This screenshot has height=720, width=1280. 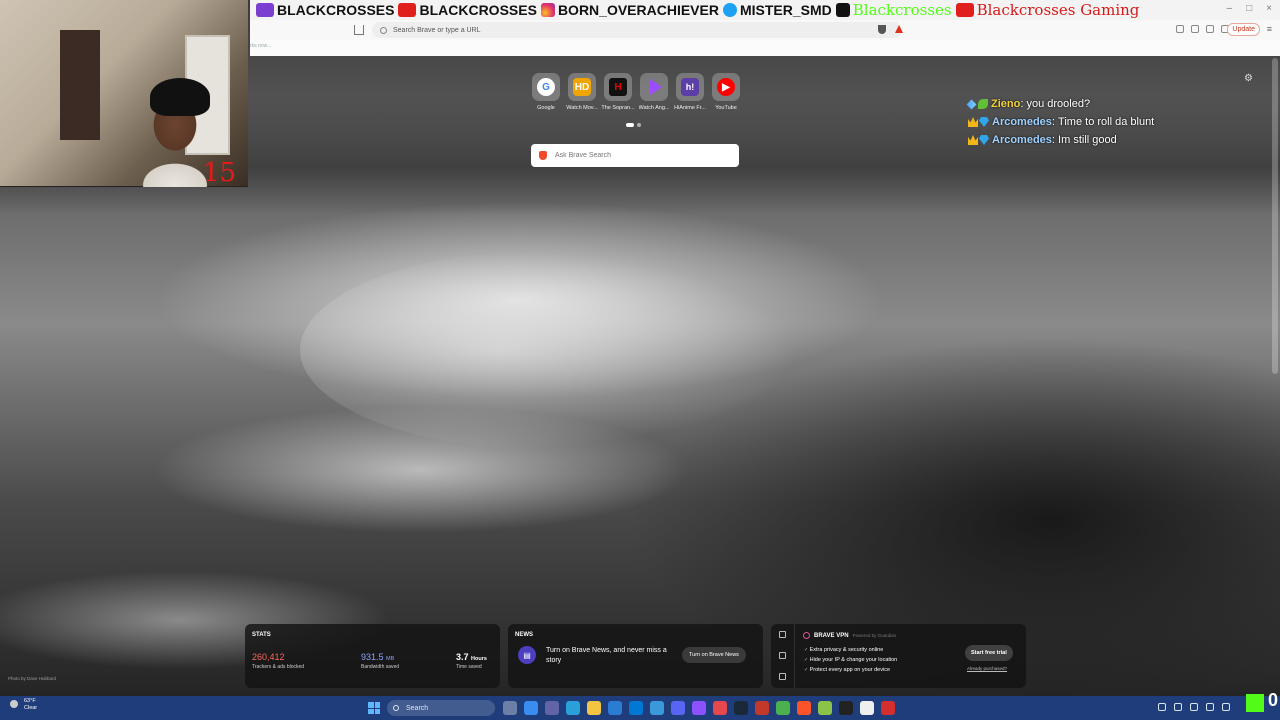 I want to click on bandwidth-caption: Bandwidth saved, so click(x=380, y=667).